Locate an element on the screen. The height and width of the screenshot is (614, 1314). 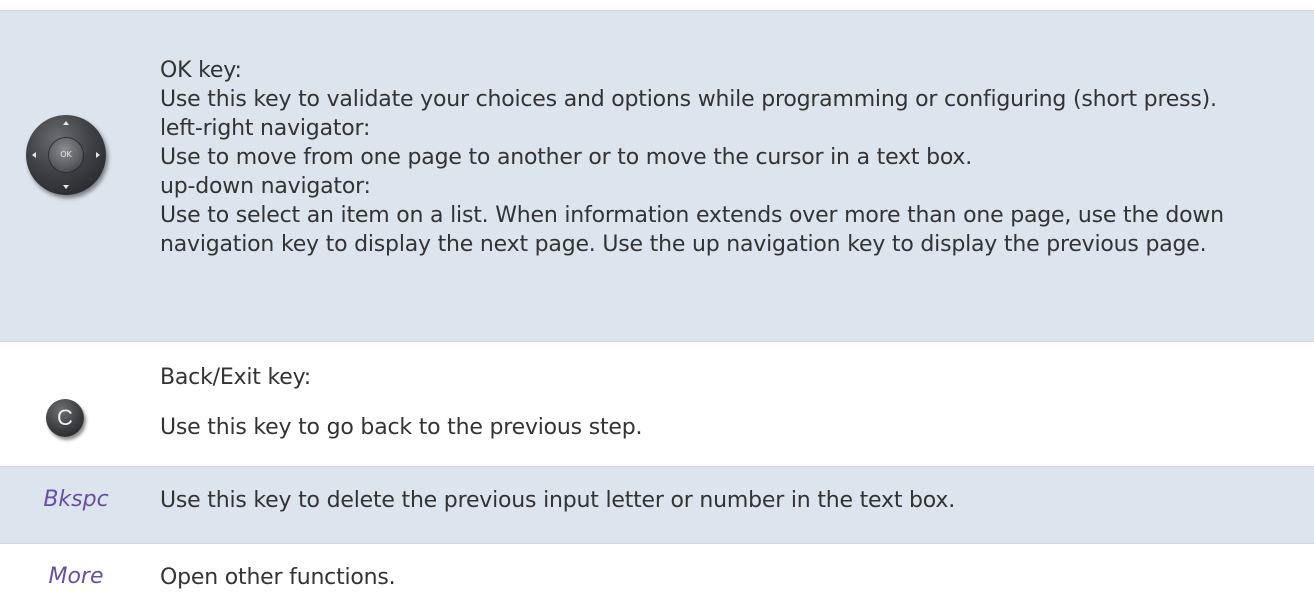
up-down-navigator-title: up-down navigator: is located at coordinates (265, 186).